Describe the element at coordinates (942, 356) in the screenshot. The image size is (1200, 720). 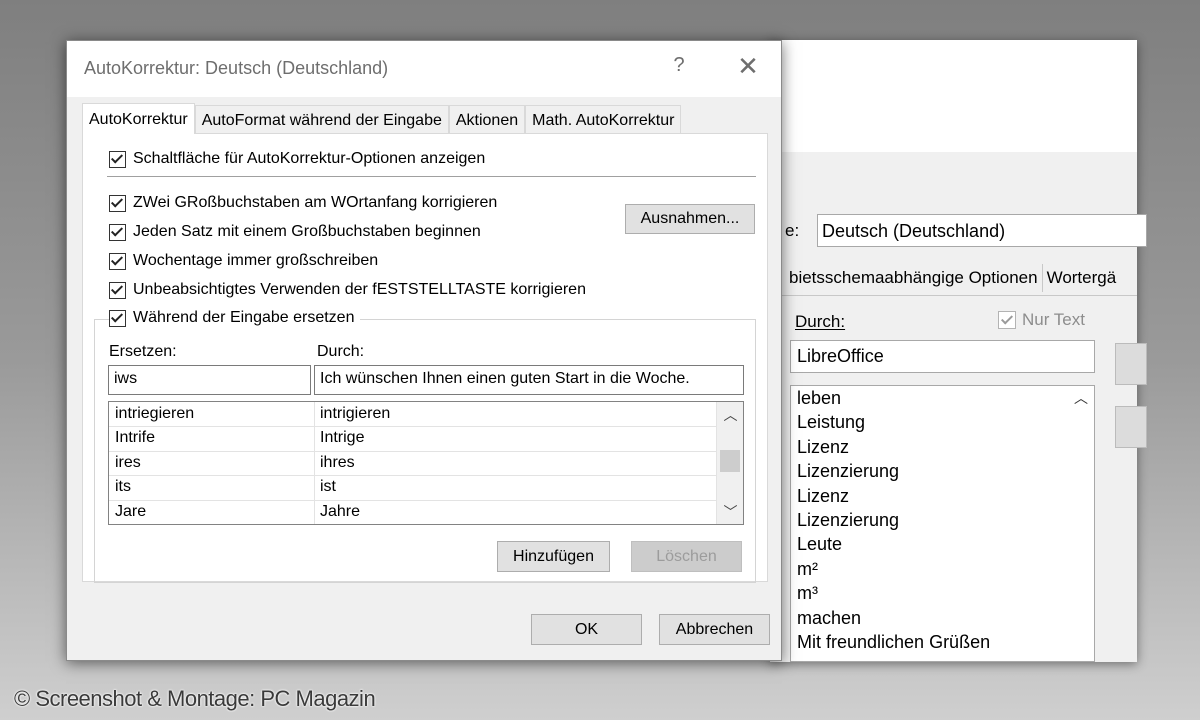
I see `with-input: LibreOffice` at that location.